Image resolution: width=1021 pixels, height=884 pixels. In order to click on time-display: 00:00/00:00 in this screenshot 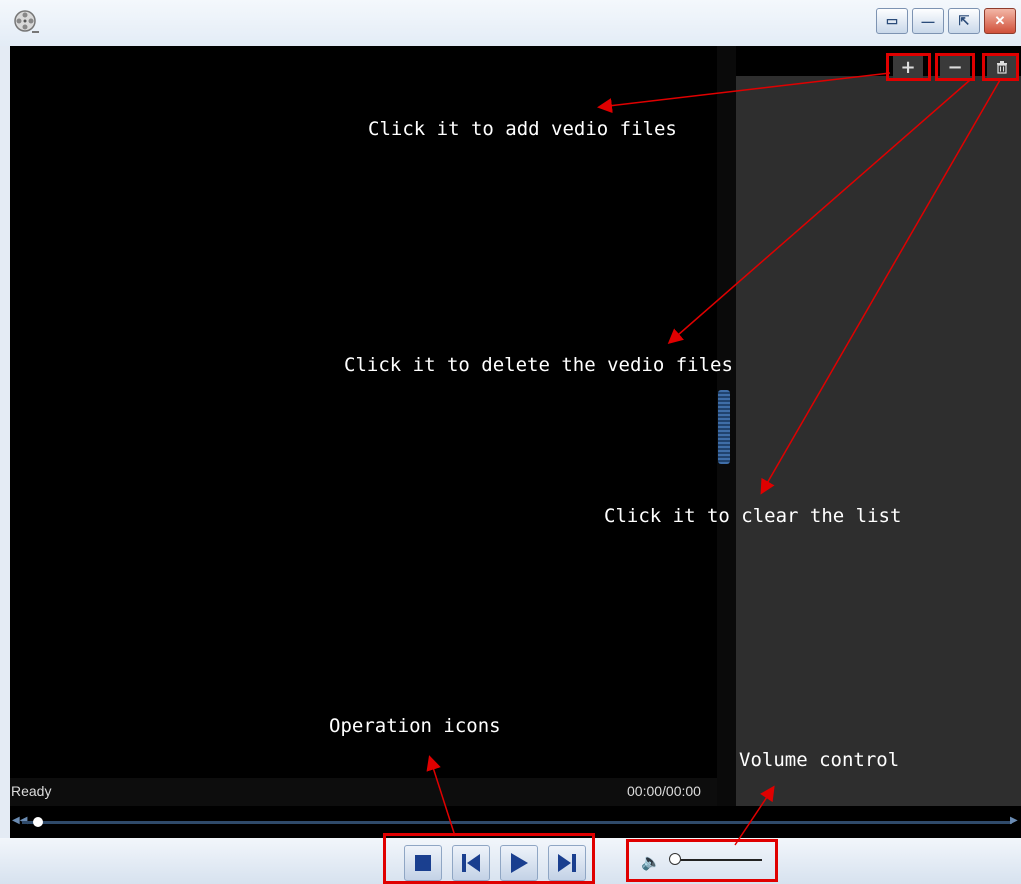, I will do `click(664, 791)`.